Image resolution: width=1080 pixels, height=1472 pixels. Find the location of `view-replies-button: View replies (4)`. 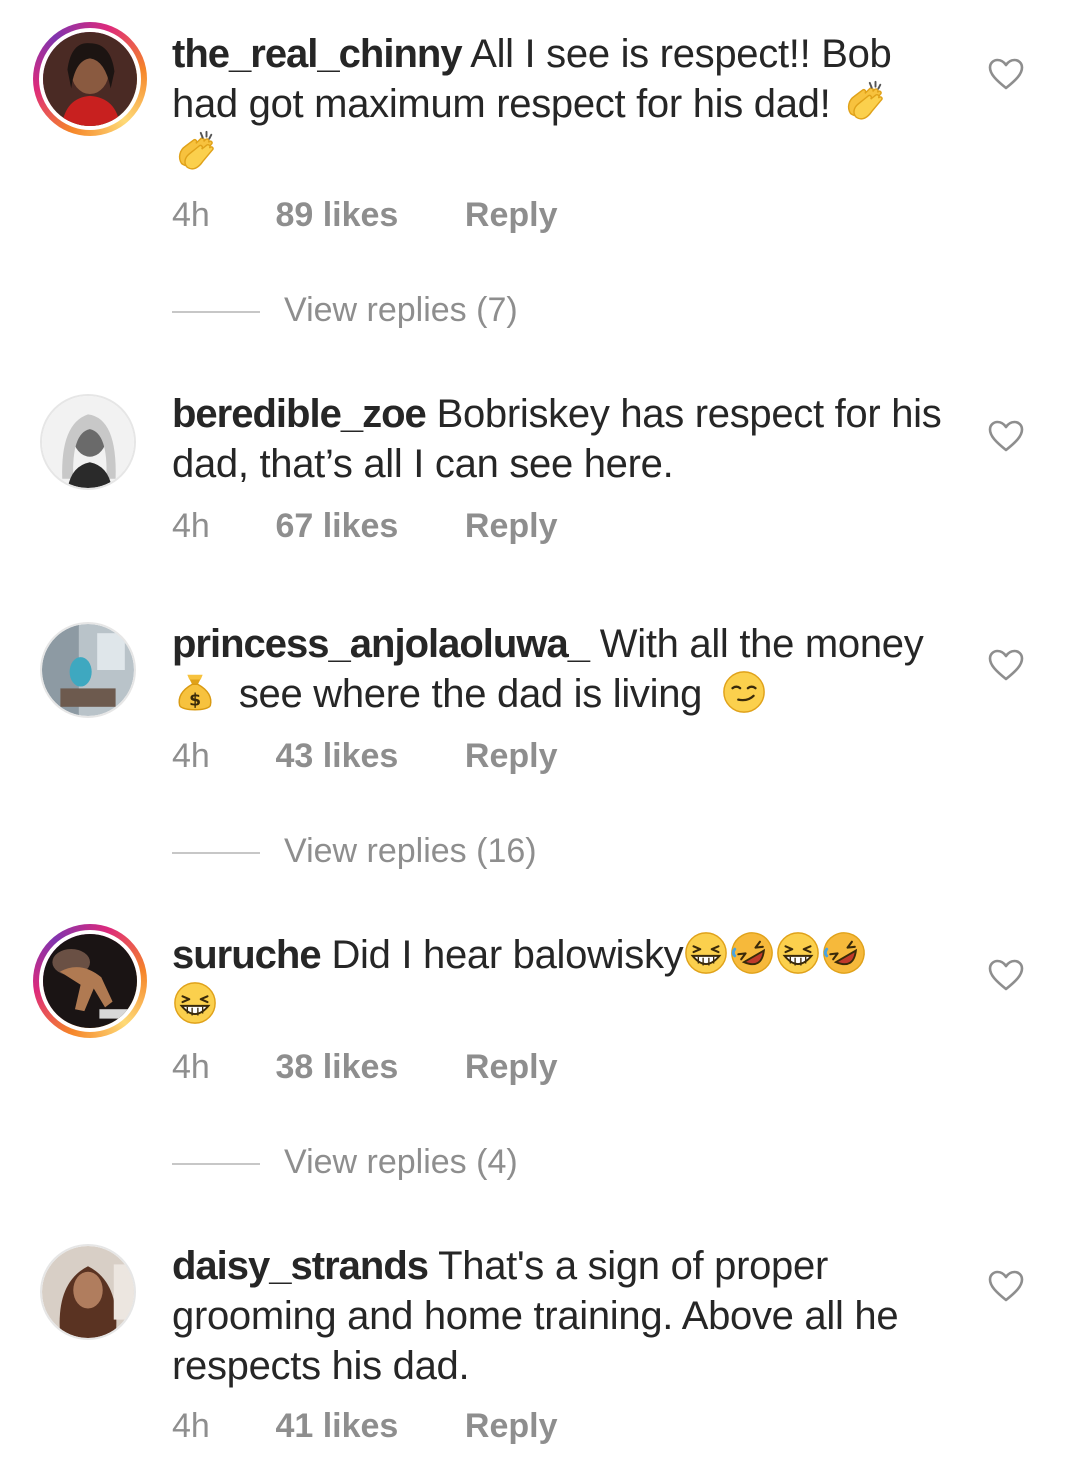

view-replies-button: View replies (4) is located at coordinates (345, 1162).